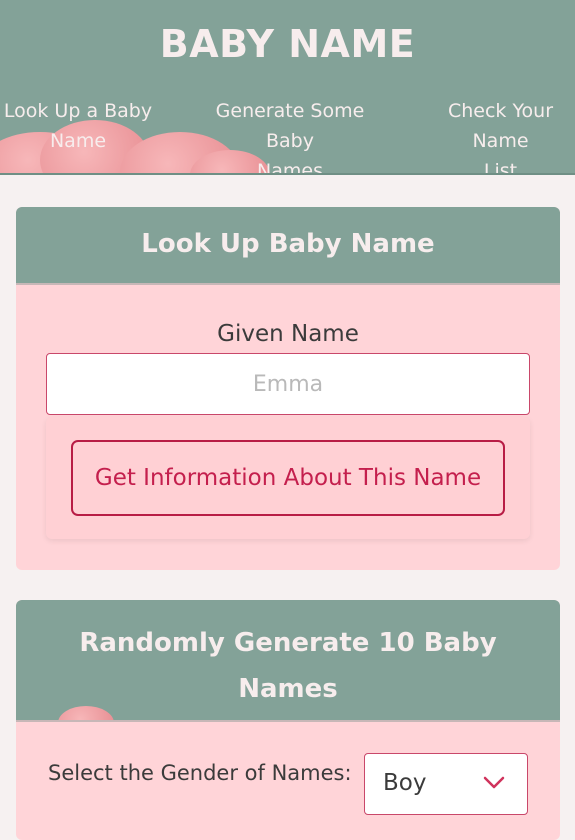 The width and height of the screenshot is (575, 840). Describe the element at coordinates (290, 126) in the screenshot. I see `nav-link-label: Generate Some Baby` at that location.